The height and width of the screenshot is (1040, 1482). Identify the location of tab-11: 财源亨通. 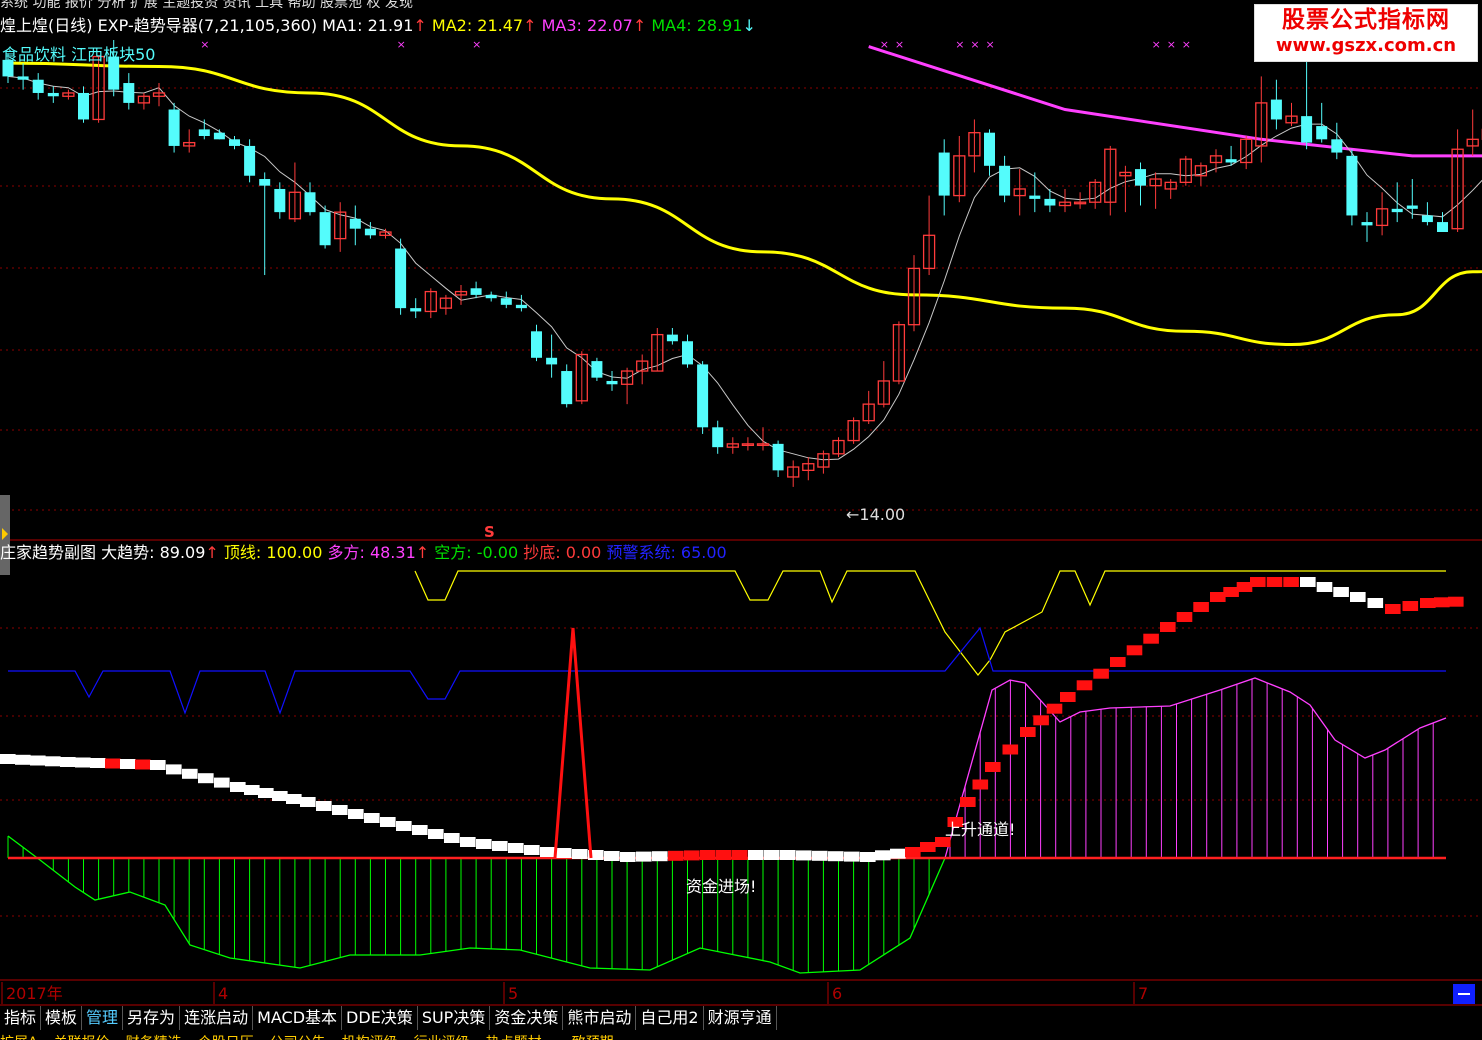
(740, 1018).